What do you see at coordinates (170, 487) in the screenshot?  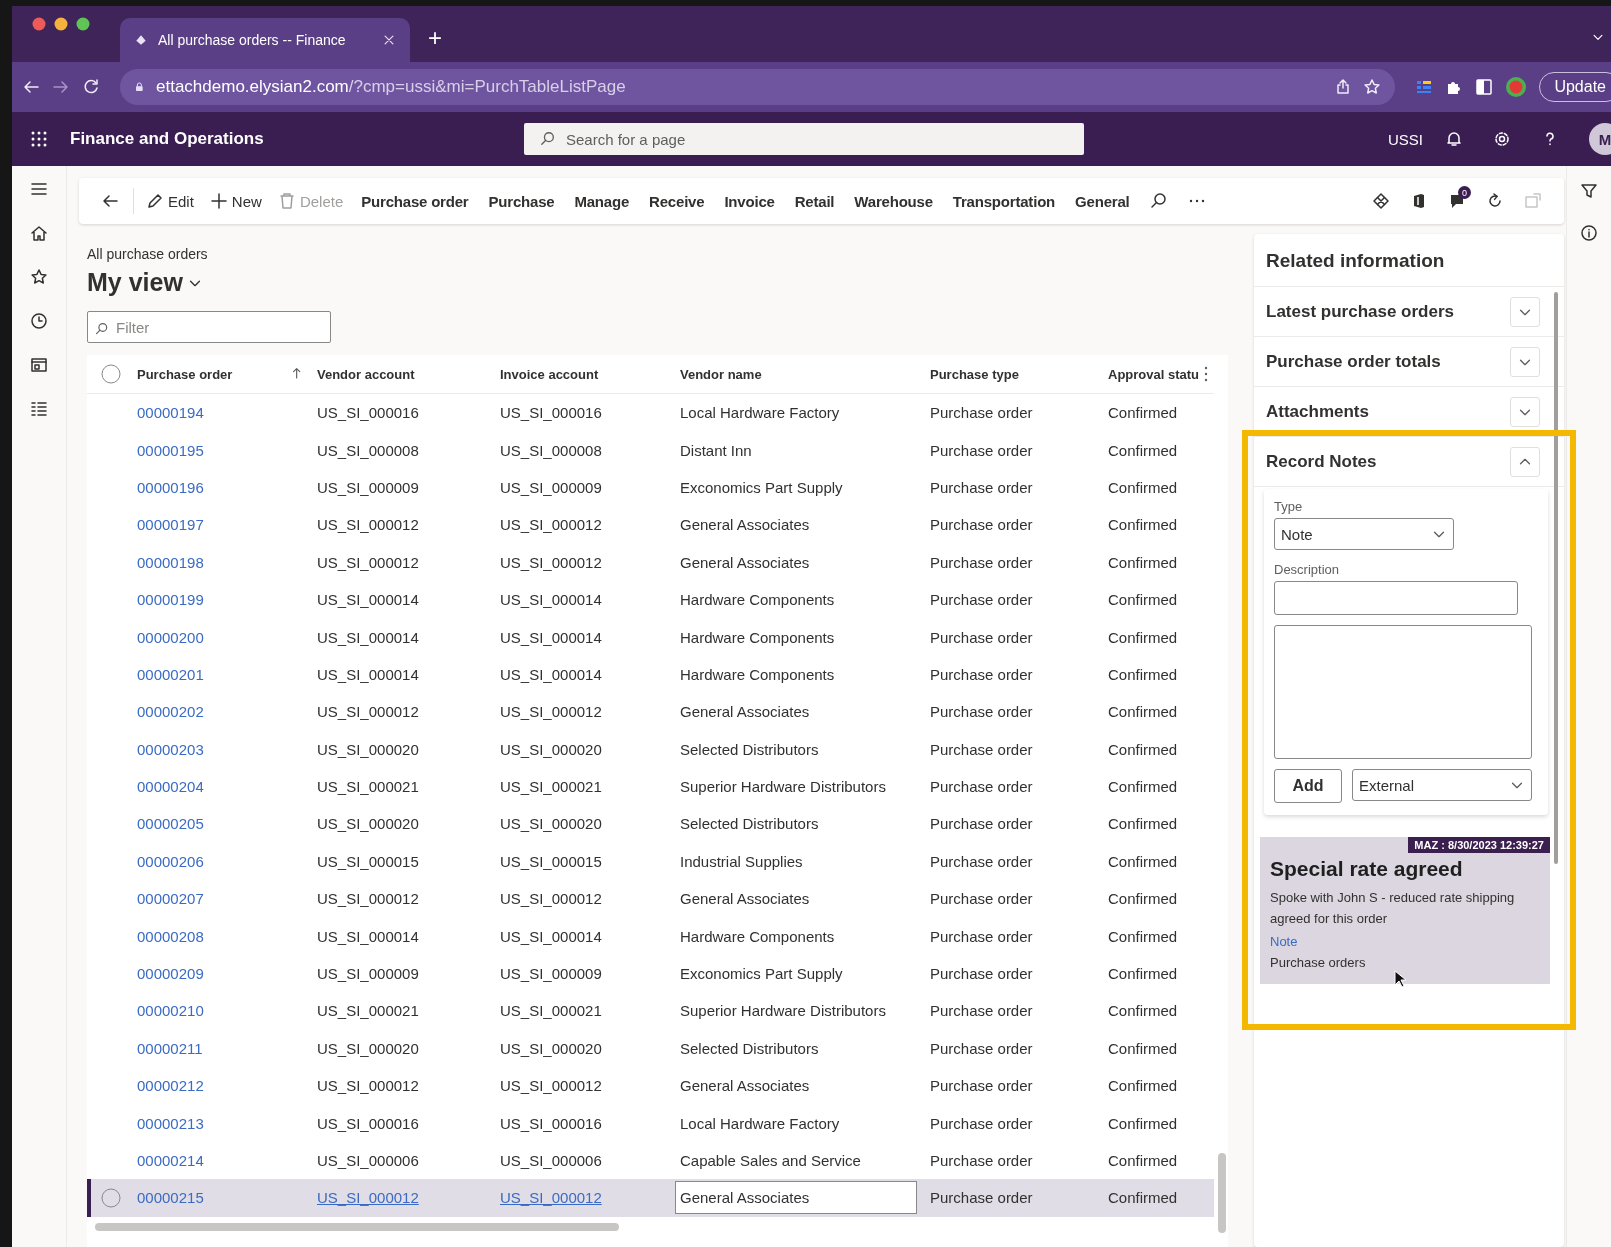 I see `order-link: 00000196` at bounding box center [170, 487].